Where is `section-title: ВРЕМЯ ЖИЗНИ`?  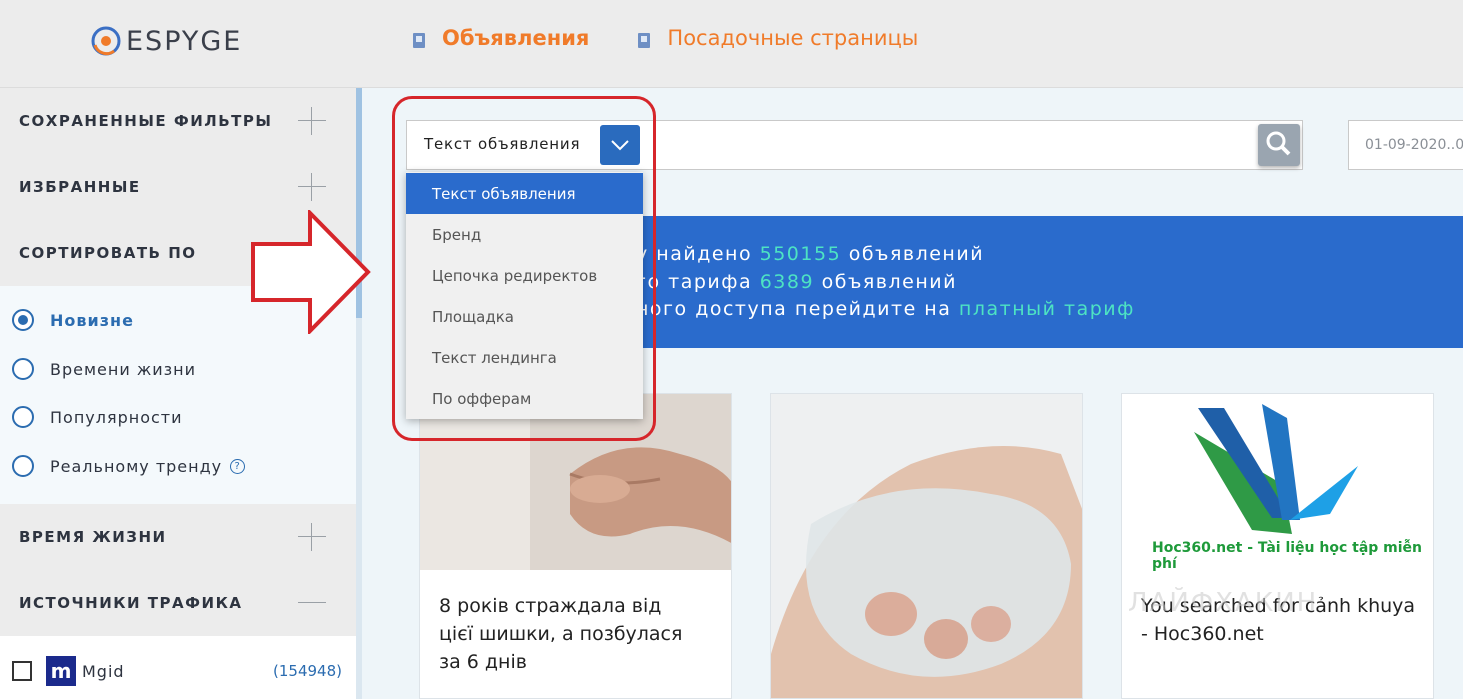 section-title: ВРЕМЯ ЖИЗНИ is located at coordinates (93, 537).